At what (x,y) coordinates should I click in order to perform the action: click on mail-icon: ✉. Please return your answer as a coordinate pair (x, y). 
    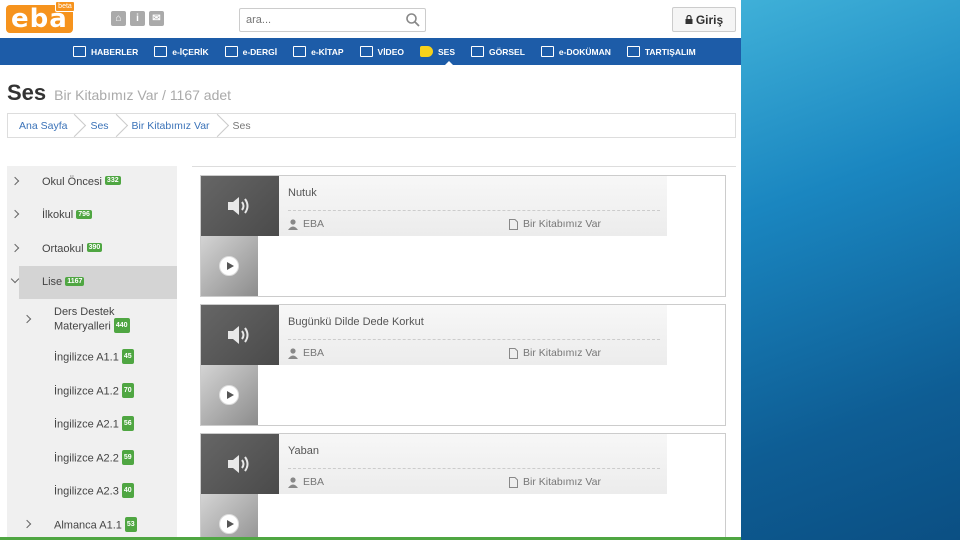
    Looking at the image, I should click on (156, 18).